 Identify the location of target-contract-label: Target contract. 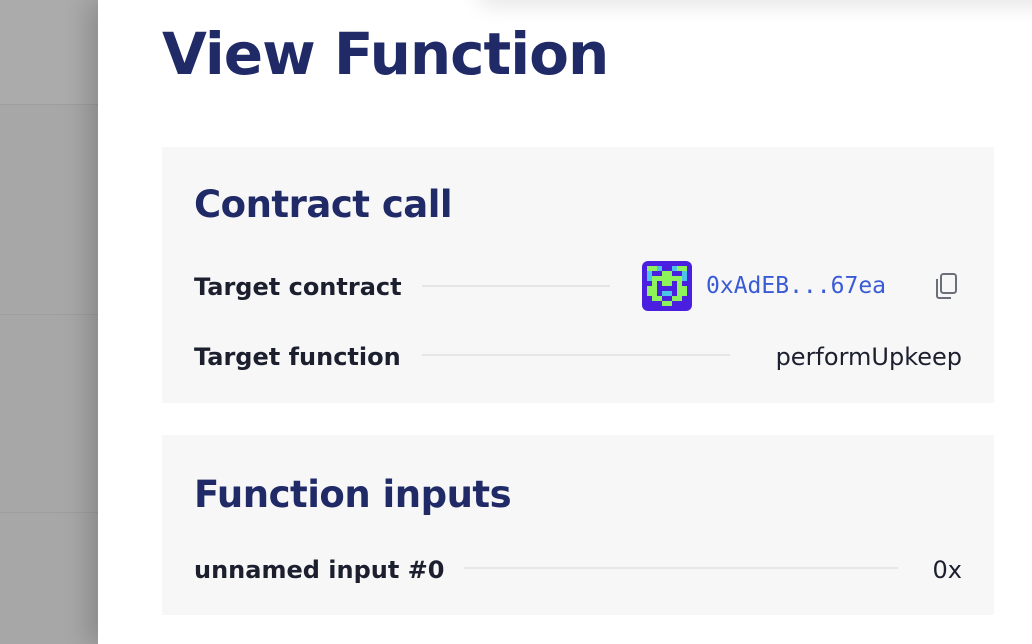
(298, 287).